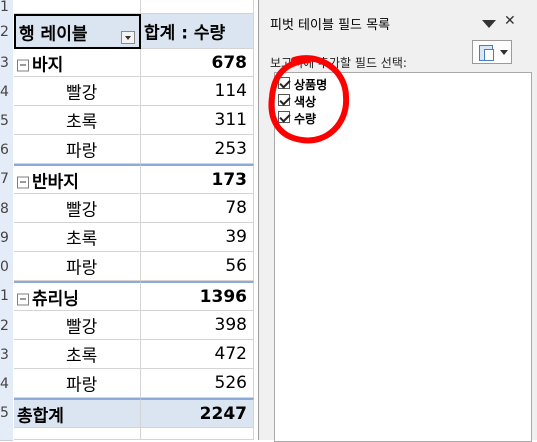 The width and height of the screenshot is (537, 442). What do you see at coordinates (229, 62) in the screenshot?
I see `group-value-text: 678` at bounding box center [229, 62].